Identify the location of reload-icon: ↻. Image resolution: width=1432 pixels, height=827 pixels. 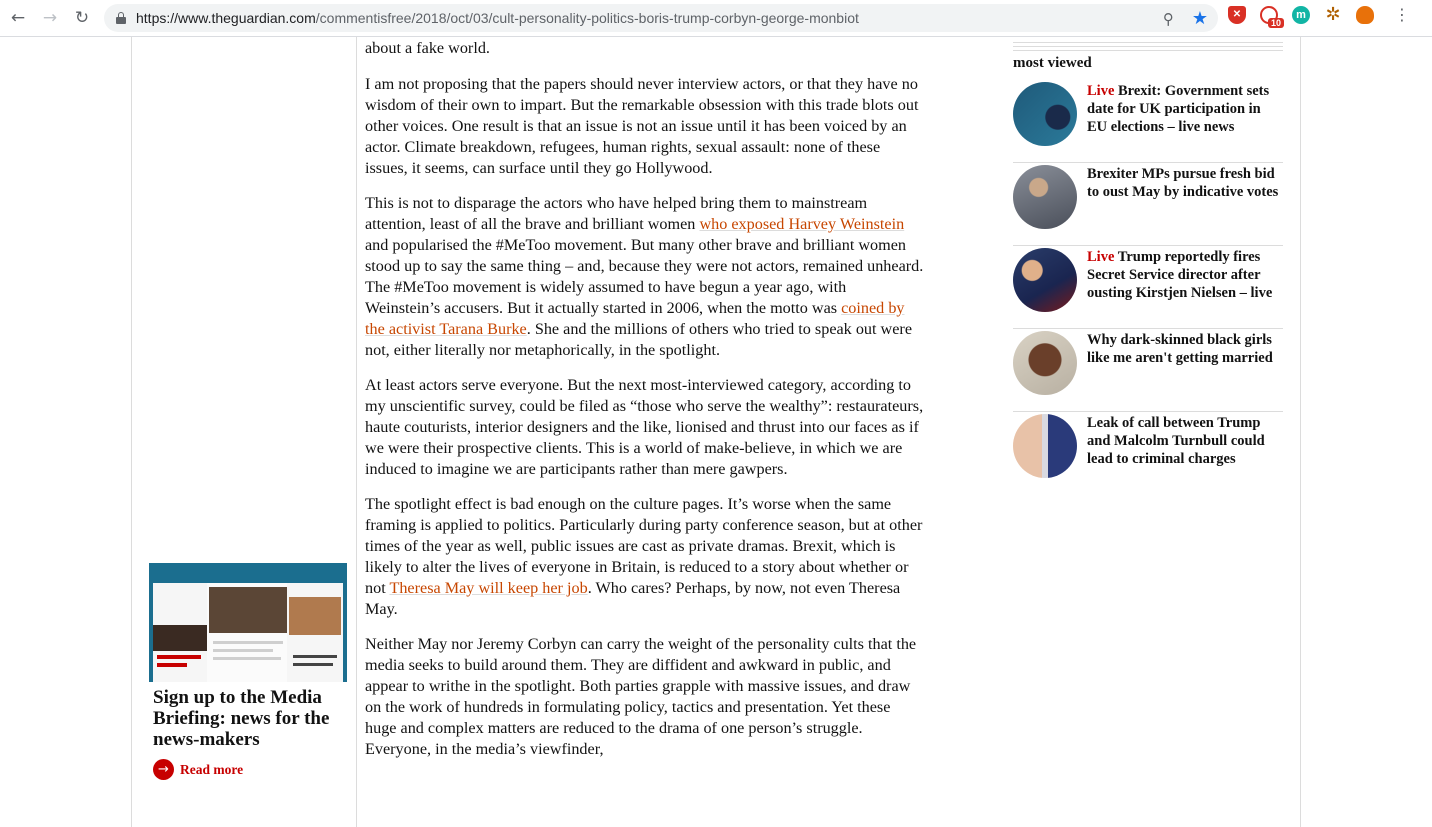
(82, 18).